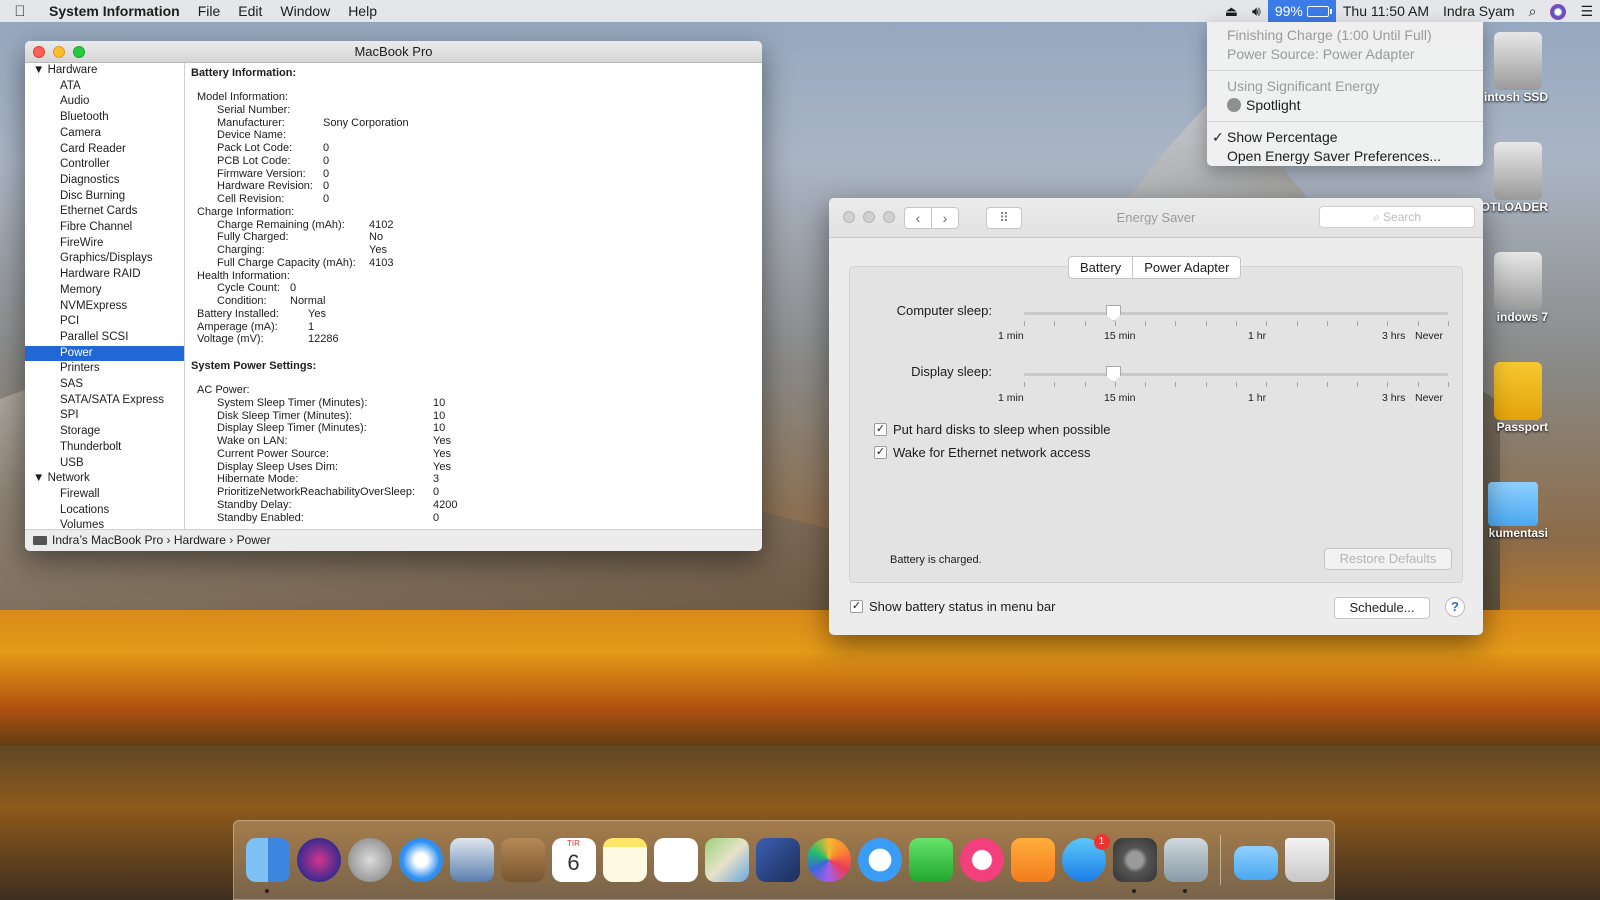 The height and width of the screenshot is (900, 1600). Describe the element at coordinates (104, 275) in the screenshot. I see `sidebar-item-hardware-raid: Hardware RAID` at that location.